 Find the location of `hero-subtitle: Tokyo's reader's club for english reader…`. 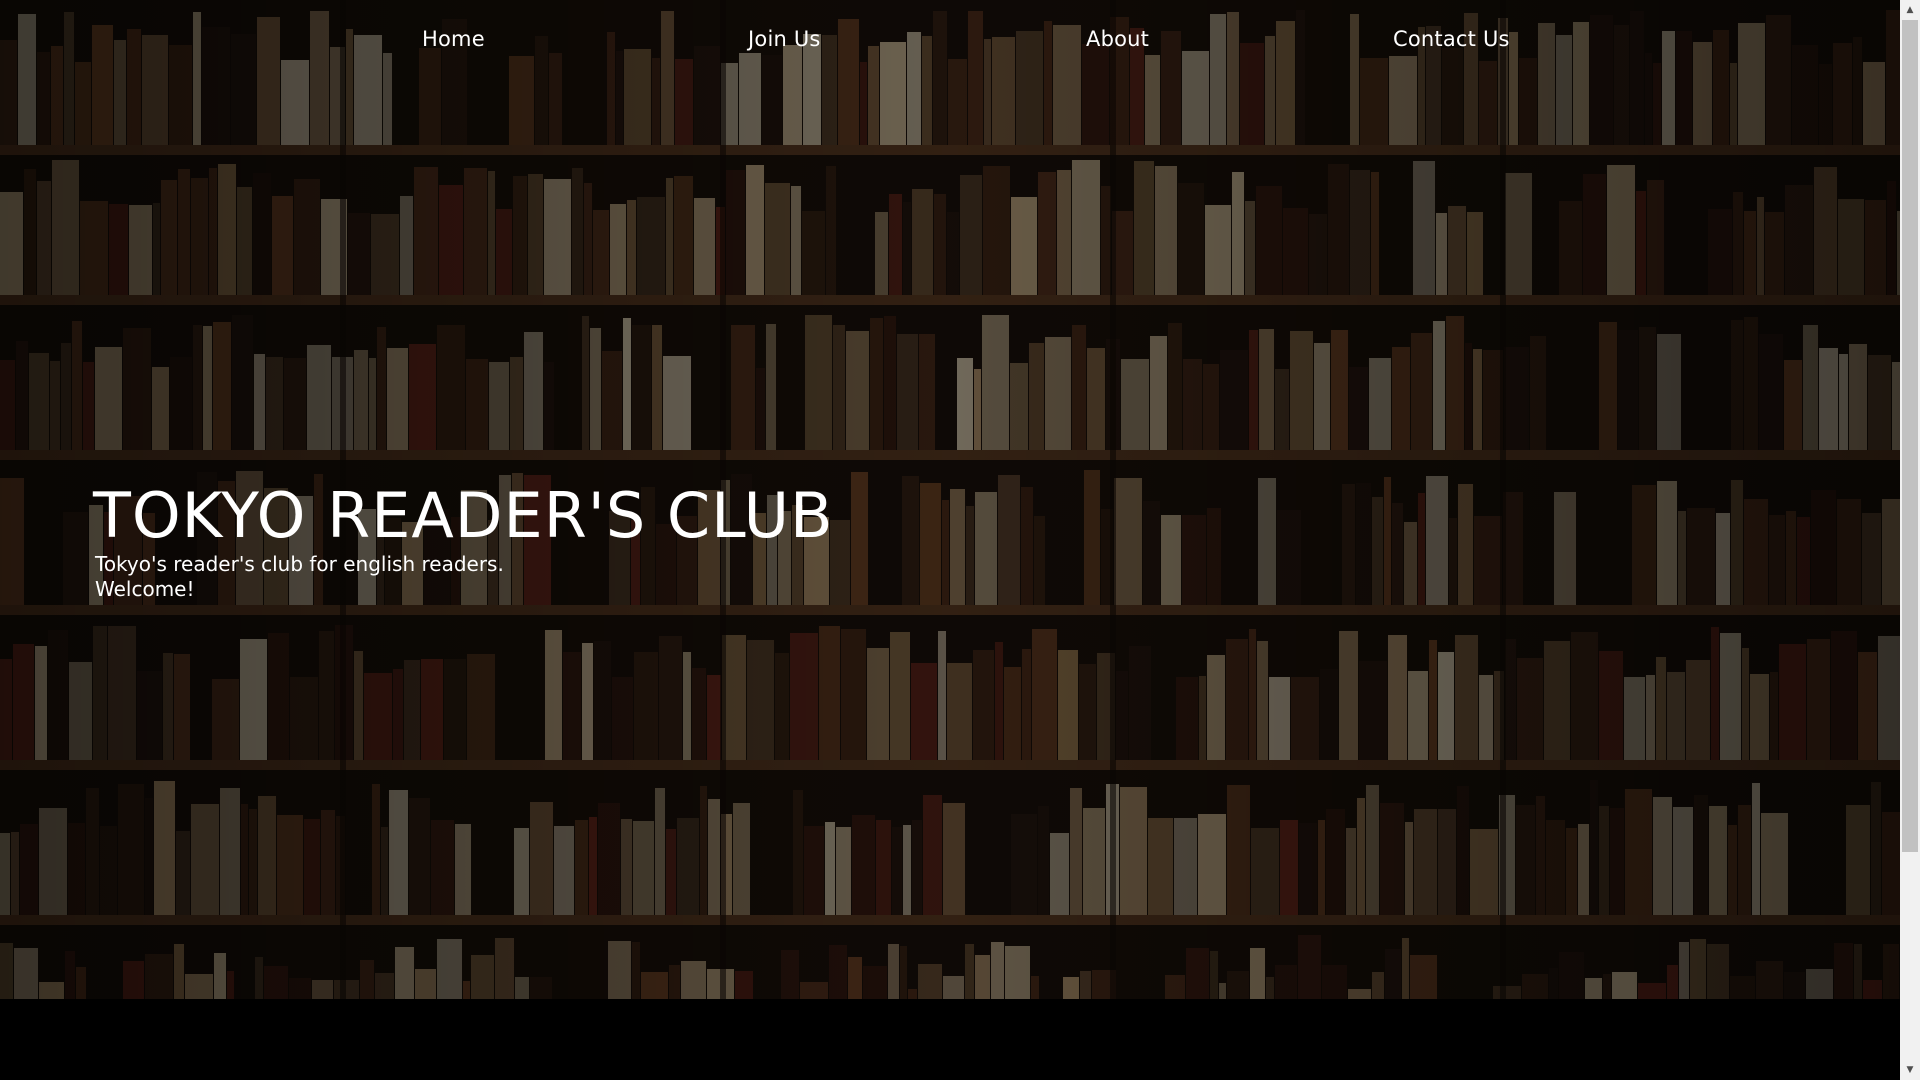

hero-subtitle: Tokyo's reader's club for english reader… is located at coordinates (299, 577).